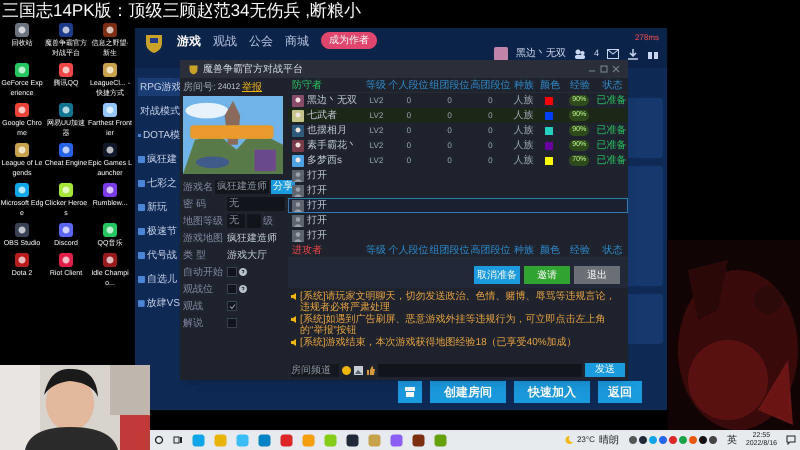 The height and width of the screenshot is (450, 800). I want to click on maximize-icon, so click(604, 69).